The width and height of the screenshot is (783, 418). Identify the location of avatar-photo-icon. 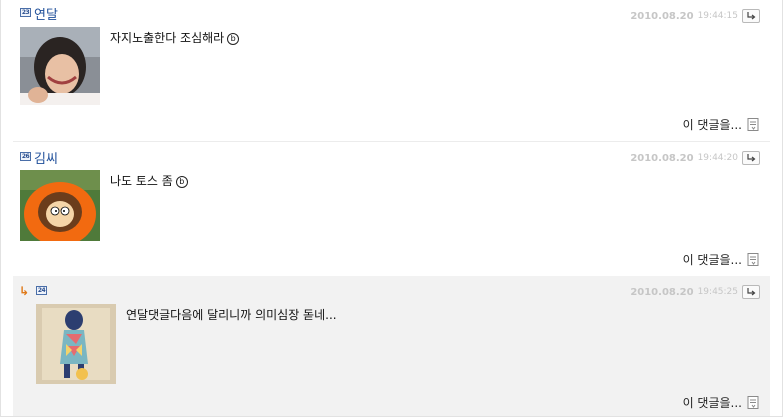
(60, 66).